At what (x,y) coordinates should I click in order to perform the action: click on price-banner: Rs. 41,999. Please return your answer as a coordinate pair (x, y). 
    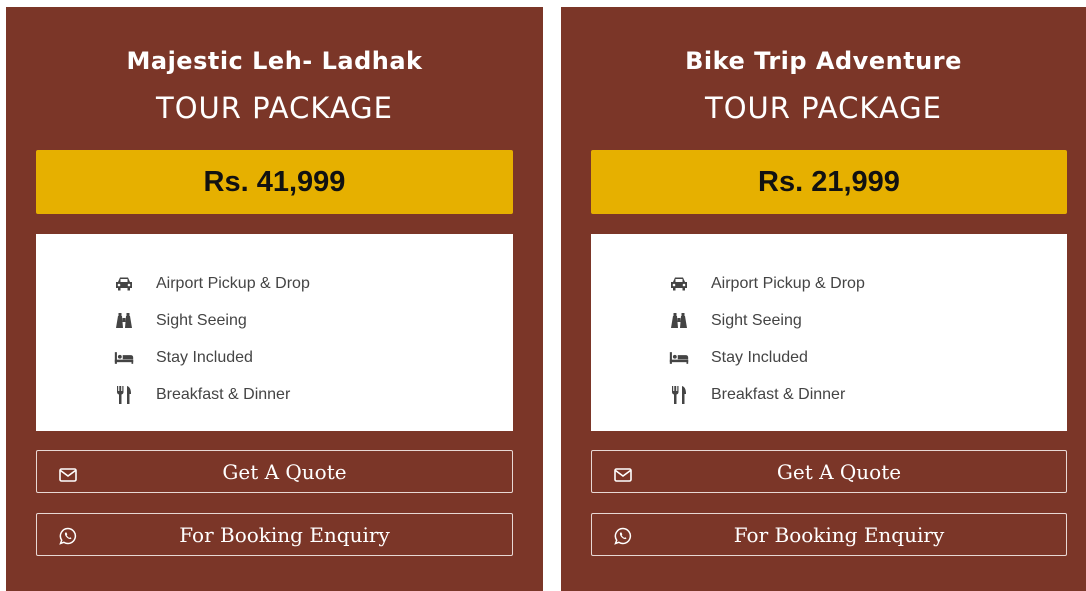
    Looking at the image, I should click on (274, 182).